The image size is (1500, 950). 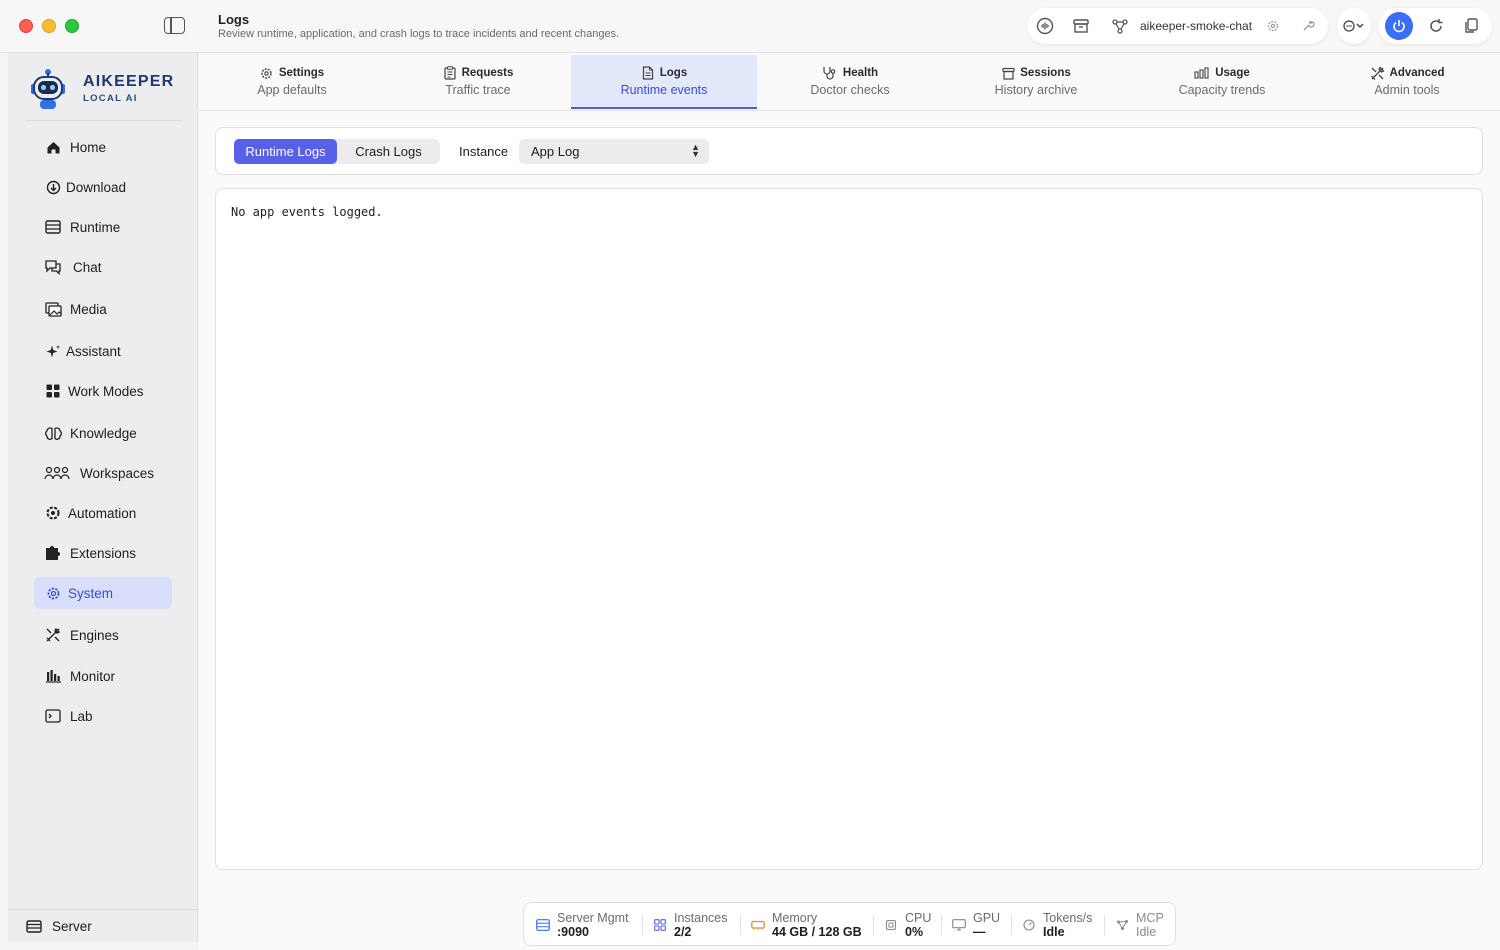 I want to click on log-type-segmented-control: Runtime Logs Crash Logs, so click(x=337, y=151).